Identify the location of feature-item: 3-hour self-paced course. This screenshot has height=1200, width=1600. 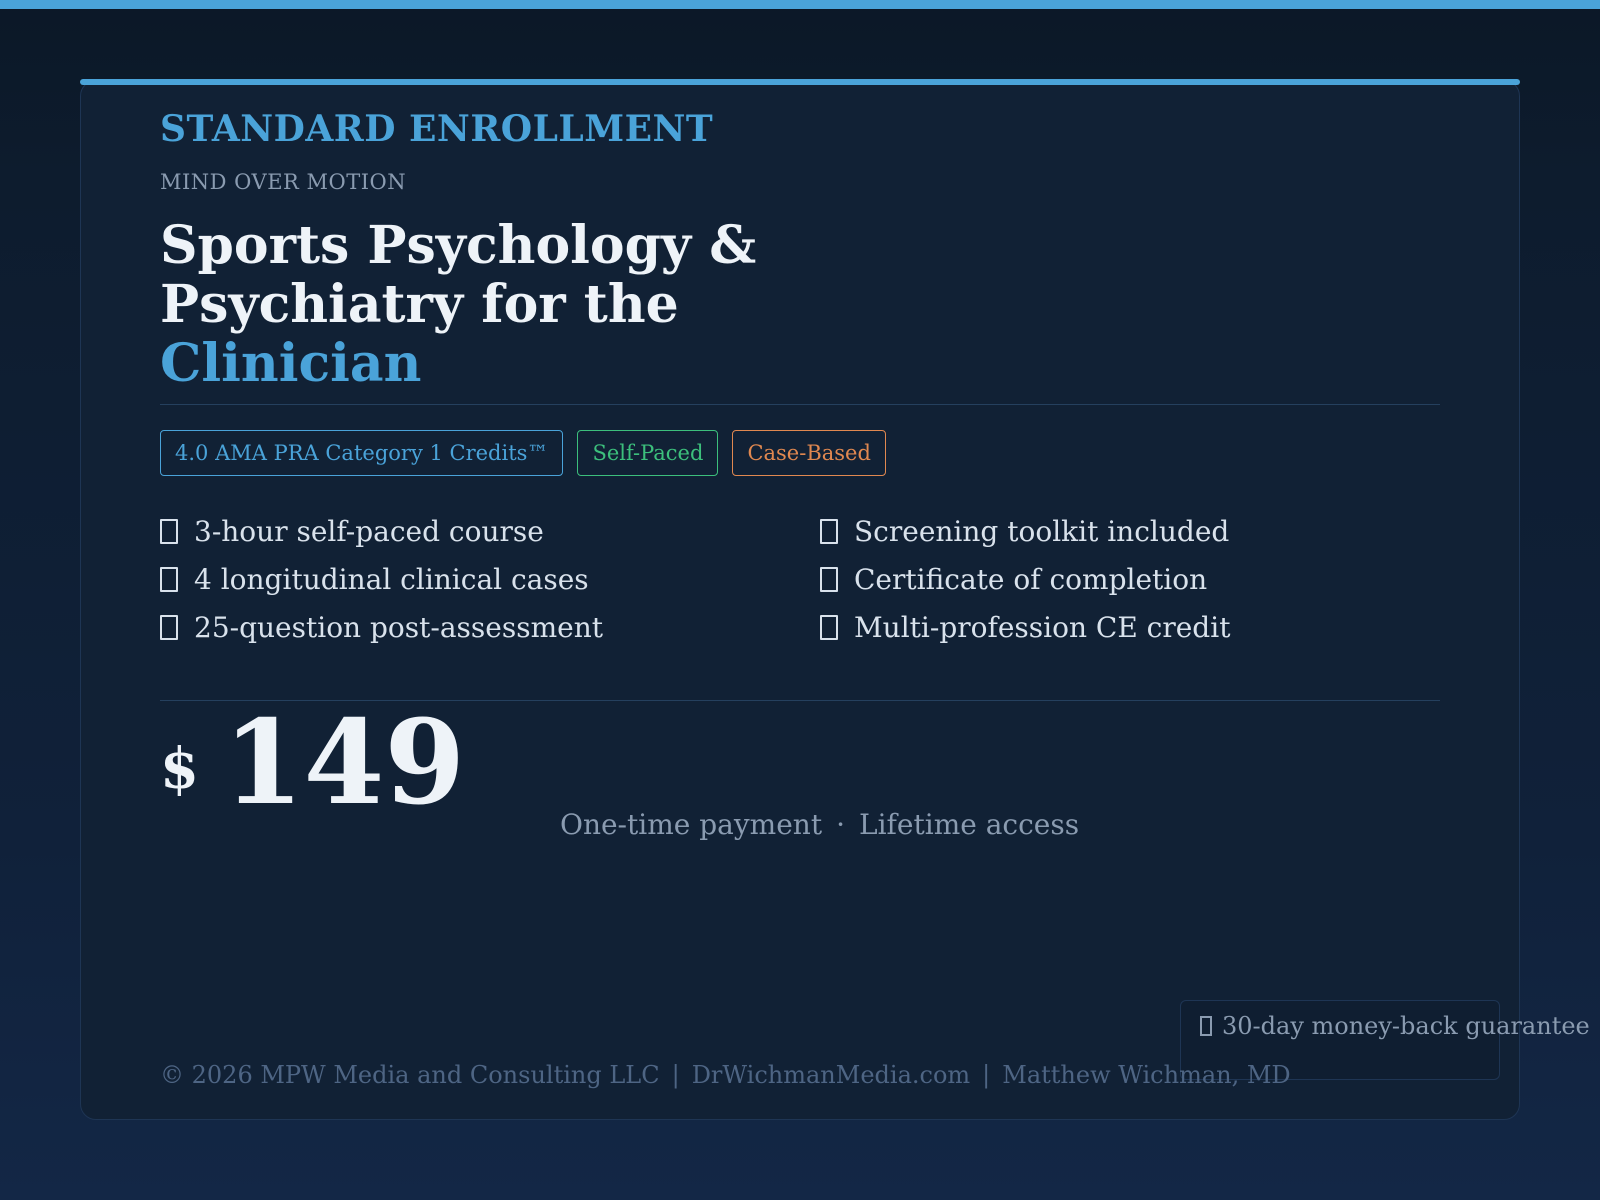
(490, 531).